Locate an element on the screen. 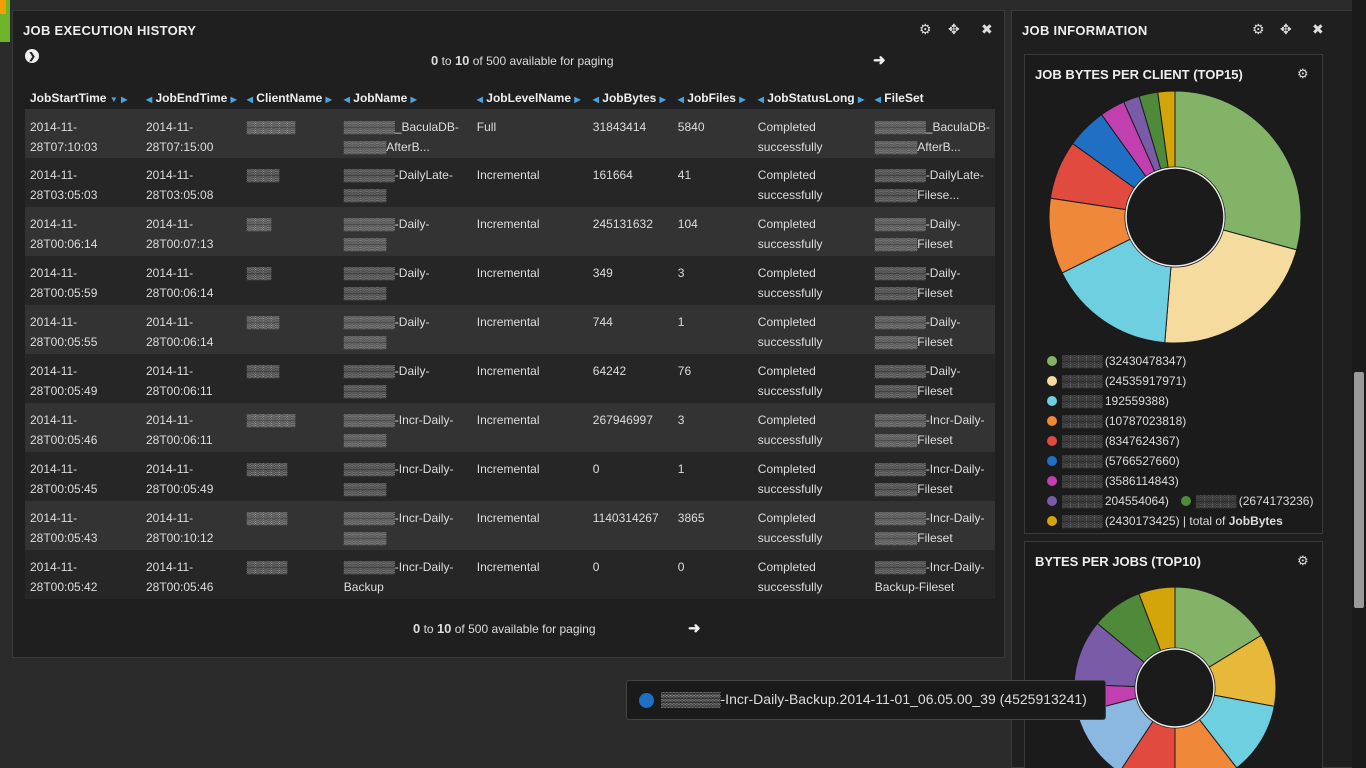 Image resolution: width=1366 pixels, height=768 pixels. col-header-clientname: ◀ ClientName ▶ is located at coordinates (290, 98).